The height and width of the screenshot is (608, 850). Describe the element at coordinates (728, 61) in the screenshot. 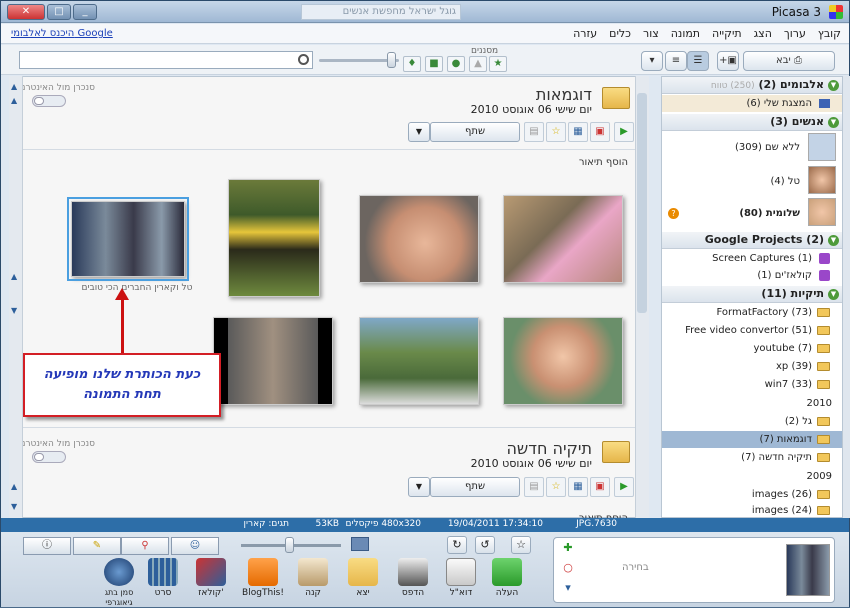

I see `new-album-button: +▣` at that location.